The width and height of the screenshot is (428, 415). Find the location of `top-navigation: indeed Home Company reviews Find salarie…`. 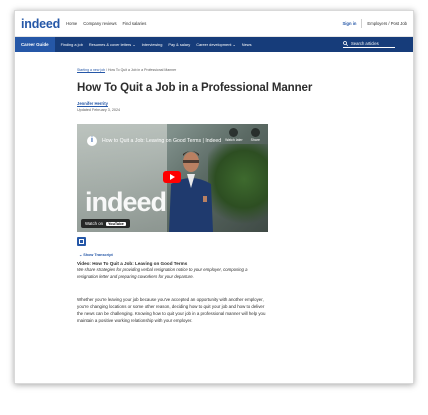

top-navigation: indeed Home Company reviews Find salarie… is located at coordinates (214, 24).